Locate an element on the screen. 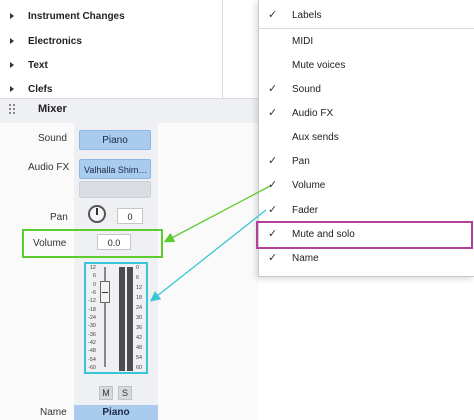 Image resolution: width=474 pixels, height=420 pixels. annotation-arrows is located at coordinates (210, 243).